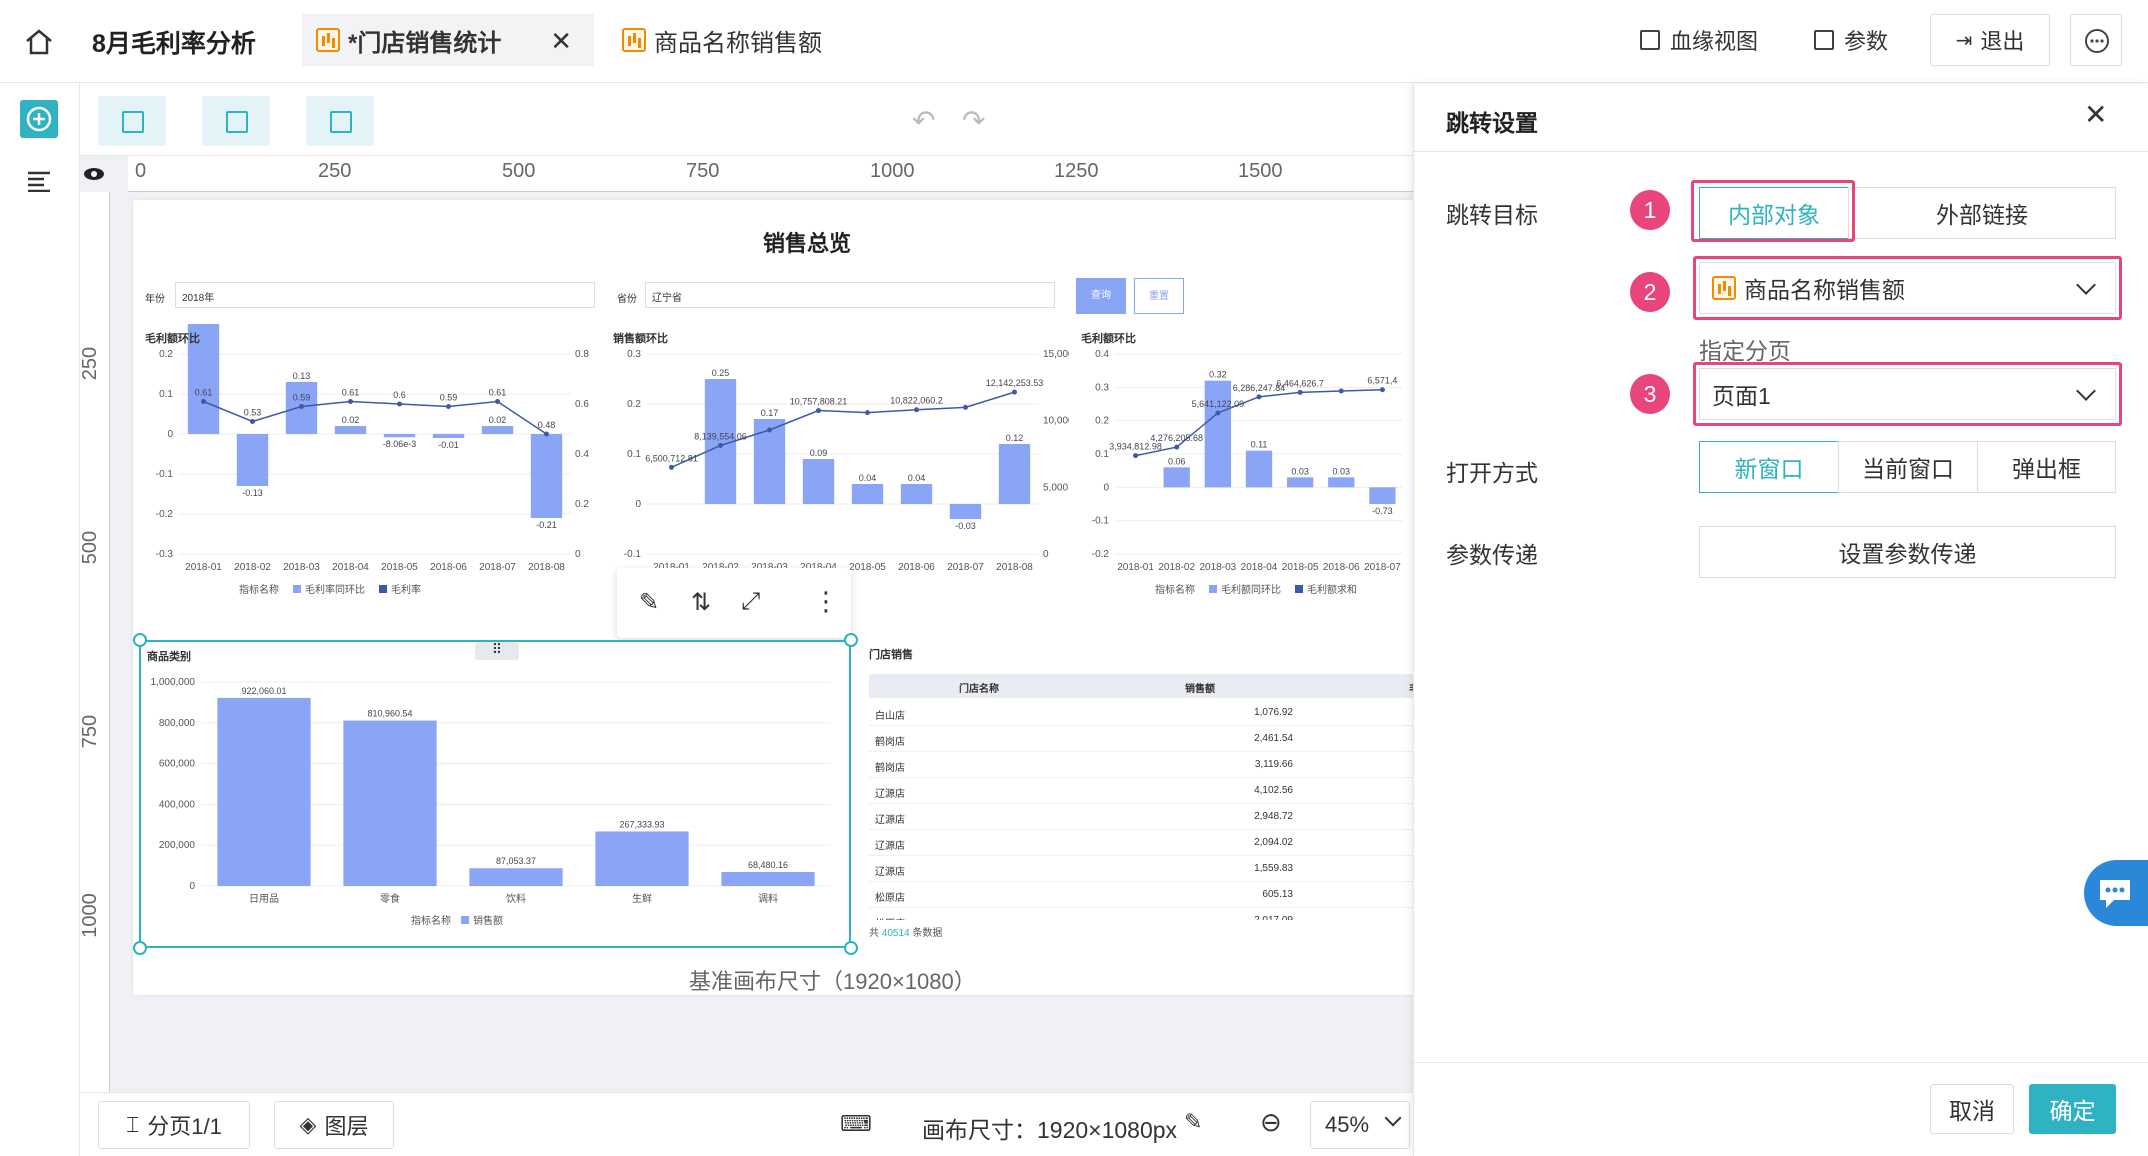  Describe the element at coordinates (1149, 869) in the screenshot. I see `table-row: 辽源店 1,559.83` at that location.